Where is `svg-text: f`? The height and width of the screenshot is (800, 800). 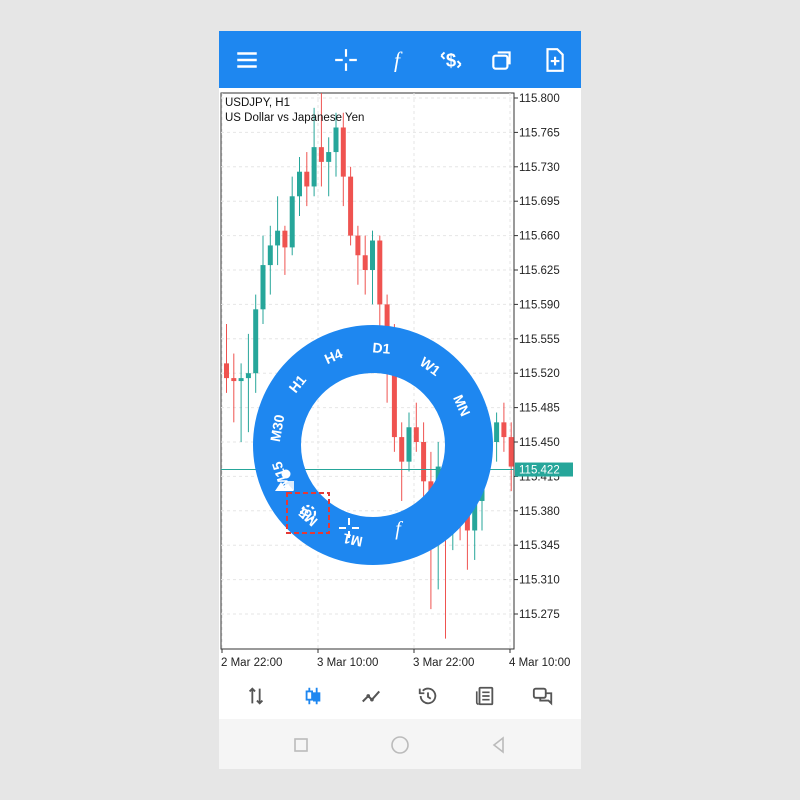 svg-text: f is located at coordinates (398, 61).